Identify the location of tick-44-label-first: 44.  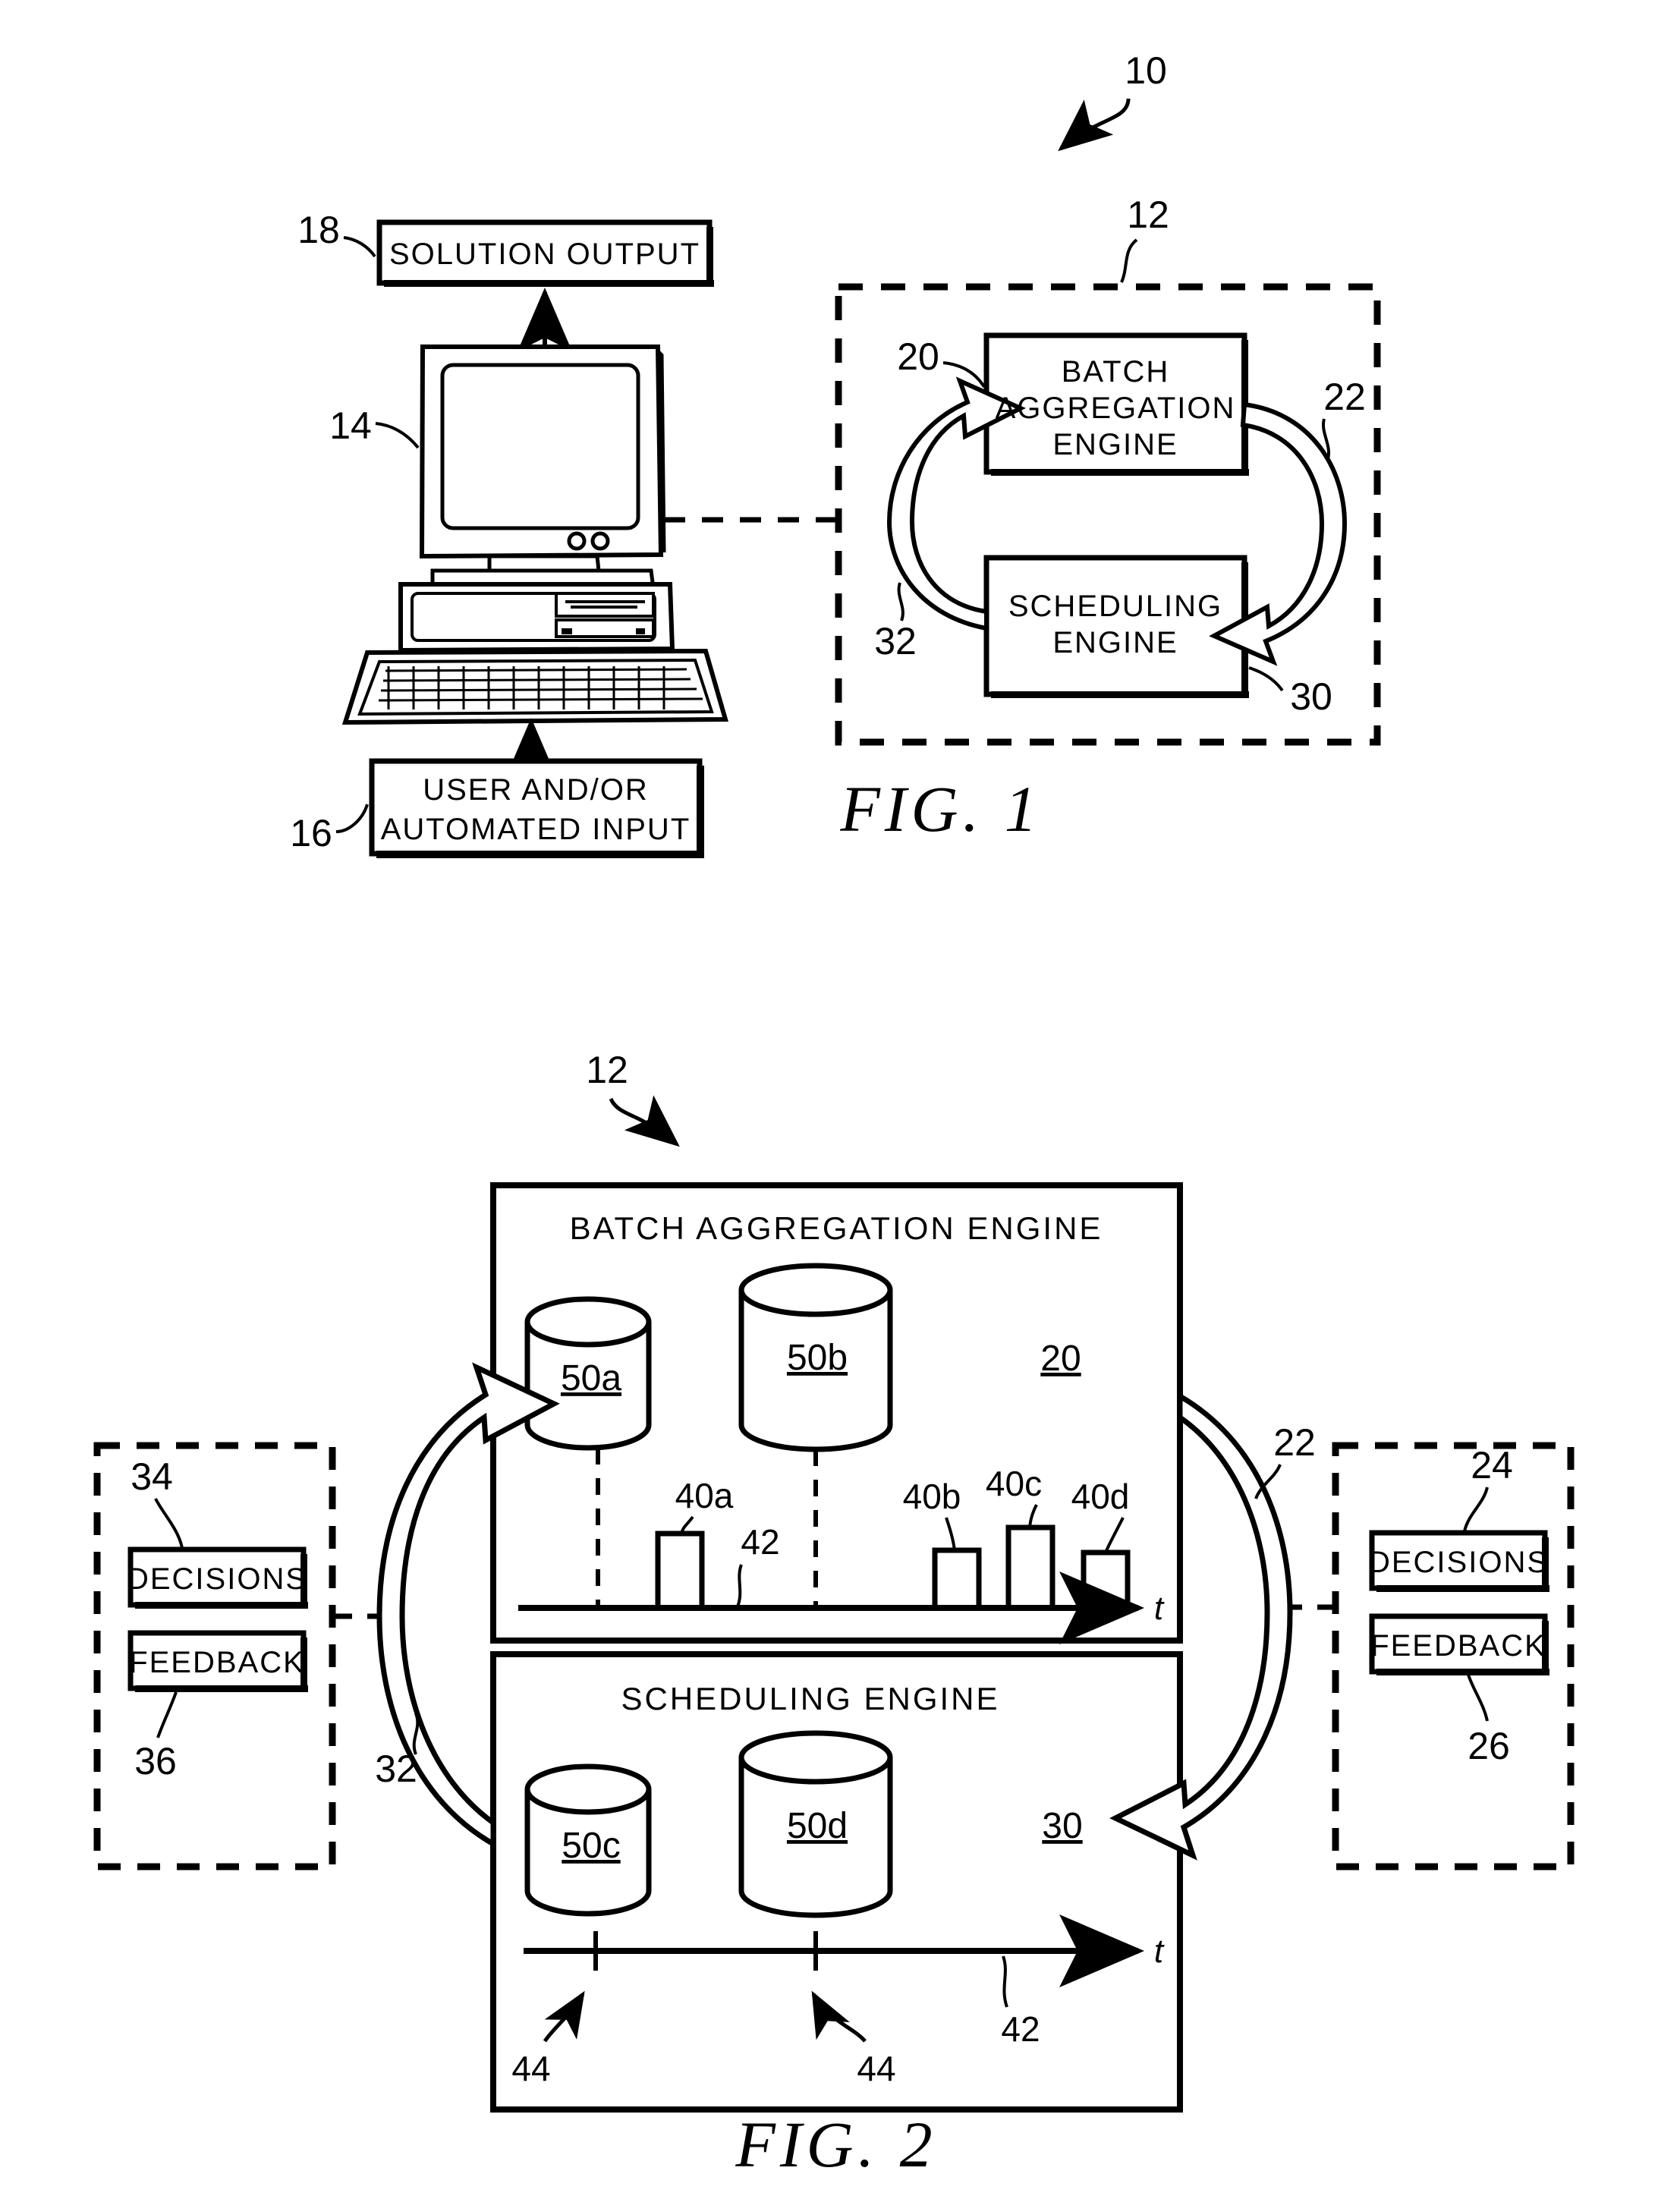
(530, 2068).